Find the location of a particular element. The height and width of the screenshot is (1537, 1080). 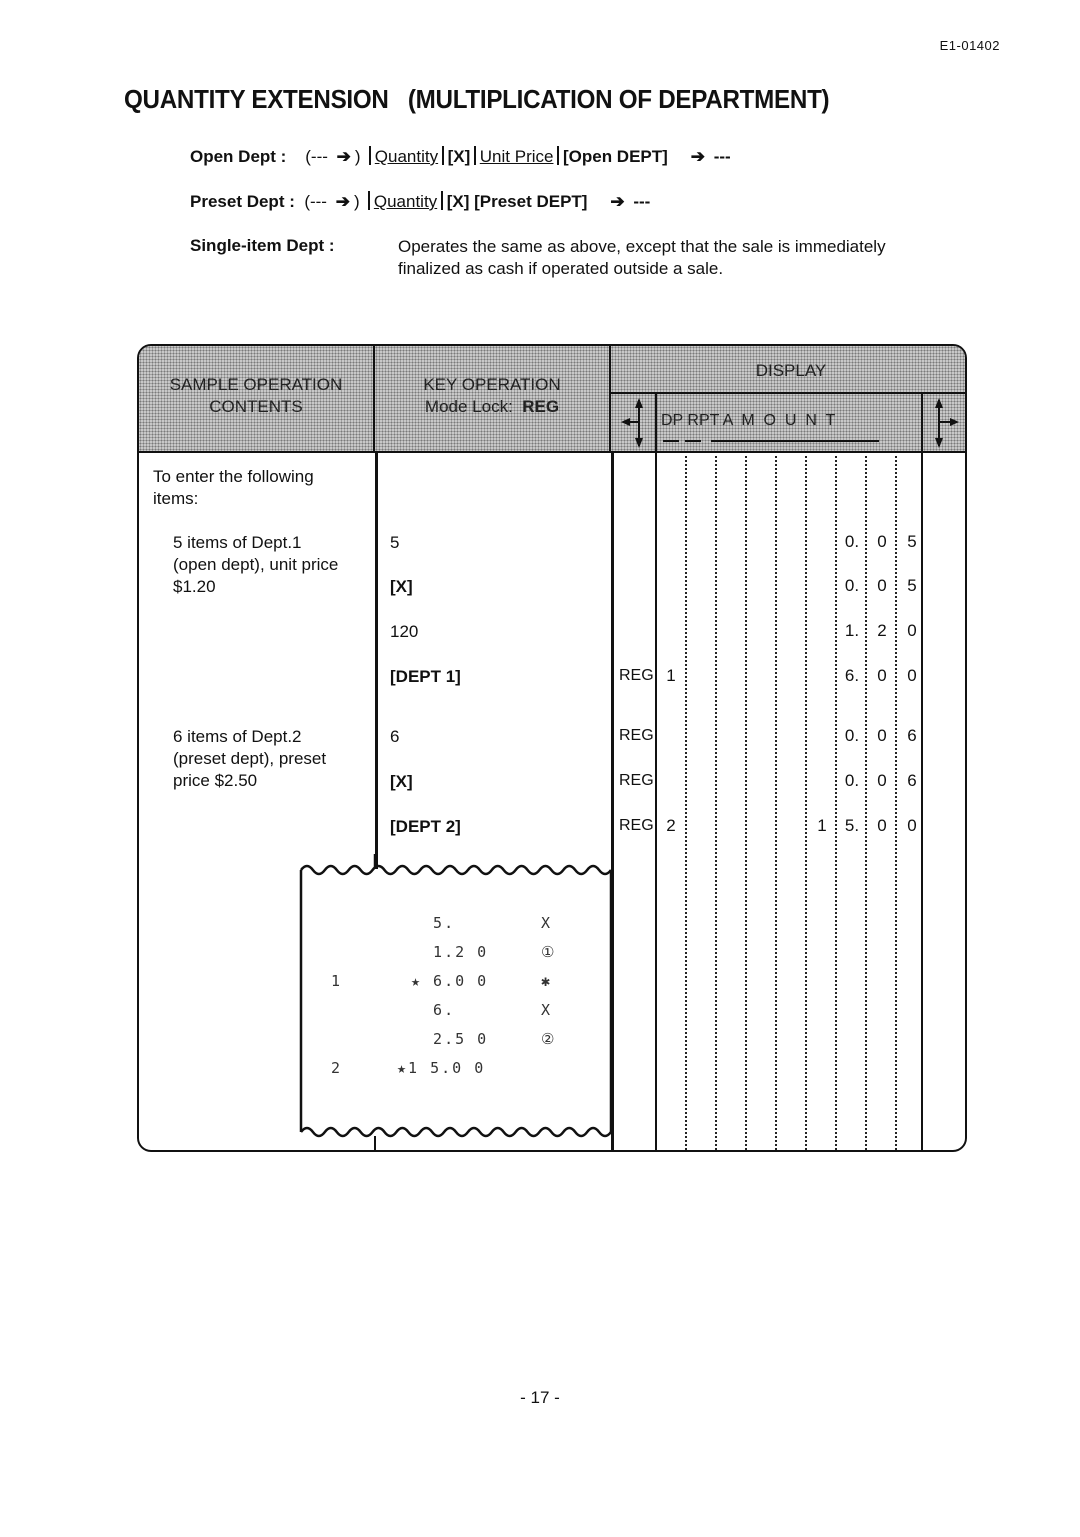

display-digit: 2 is located at coordinates (882, 630).